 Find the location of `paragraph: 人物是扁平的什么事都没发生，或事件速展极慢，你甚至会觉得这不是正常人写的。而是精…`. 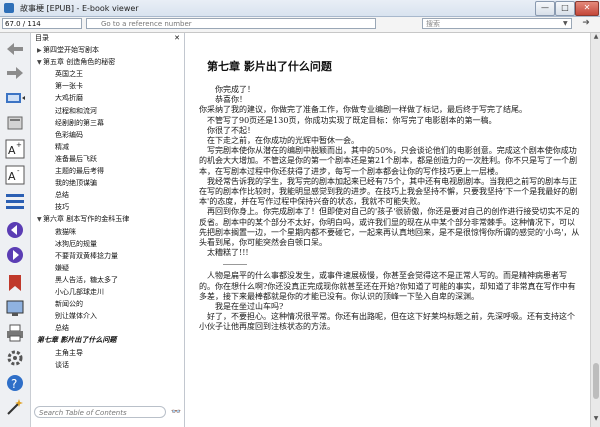

paragraph: 人物是扁平的什么事都没发生，或事件速展极慢，你甚至会觉得这不是正常人写的。而是精… is located at coordinates (387, 286).